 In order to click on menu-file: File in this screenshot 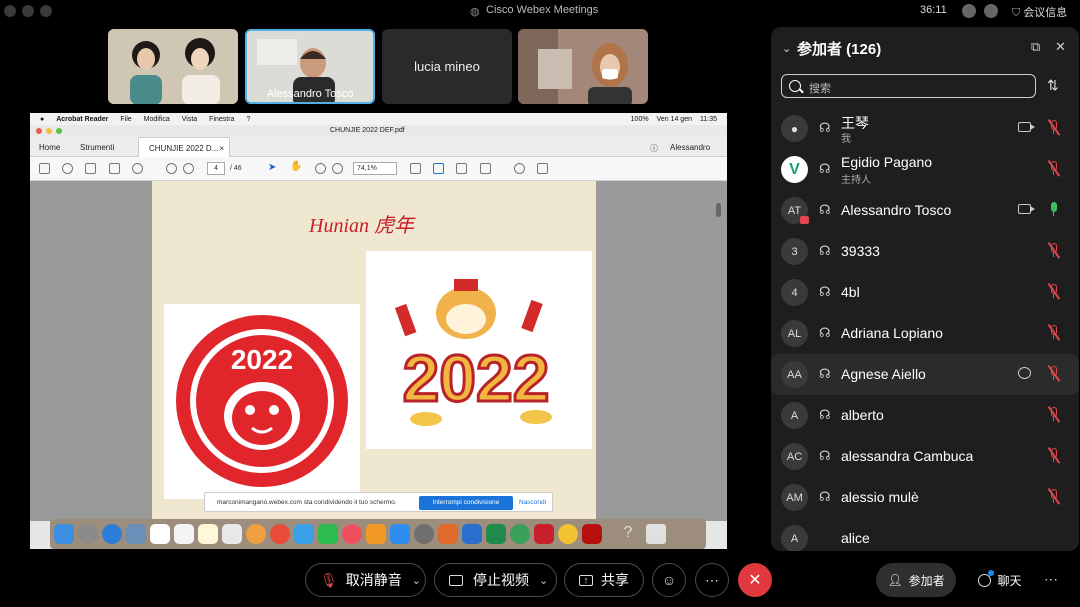, I will do `click(125, 119)`.